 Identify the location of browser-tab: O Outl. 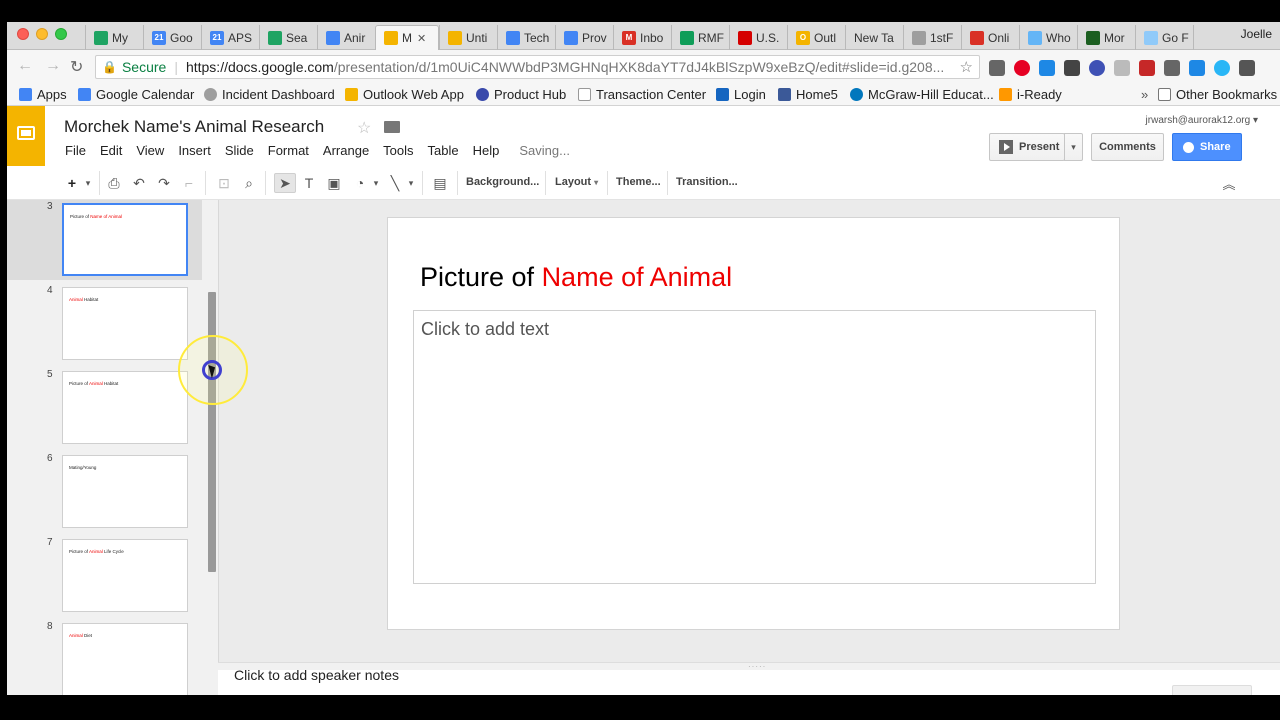
(816, 37).